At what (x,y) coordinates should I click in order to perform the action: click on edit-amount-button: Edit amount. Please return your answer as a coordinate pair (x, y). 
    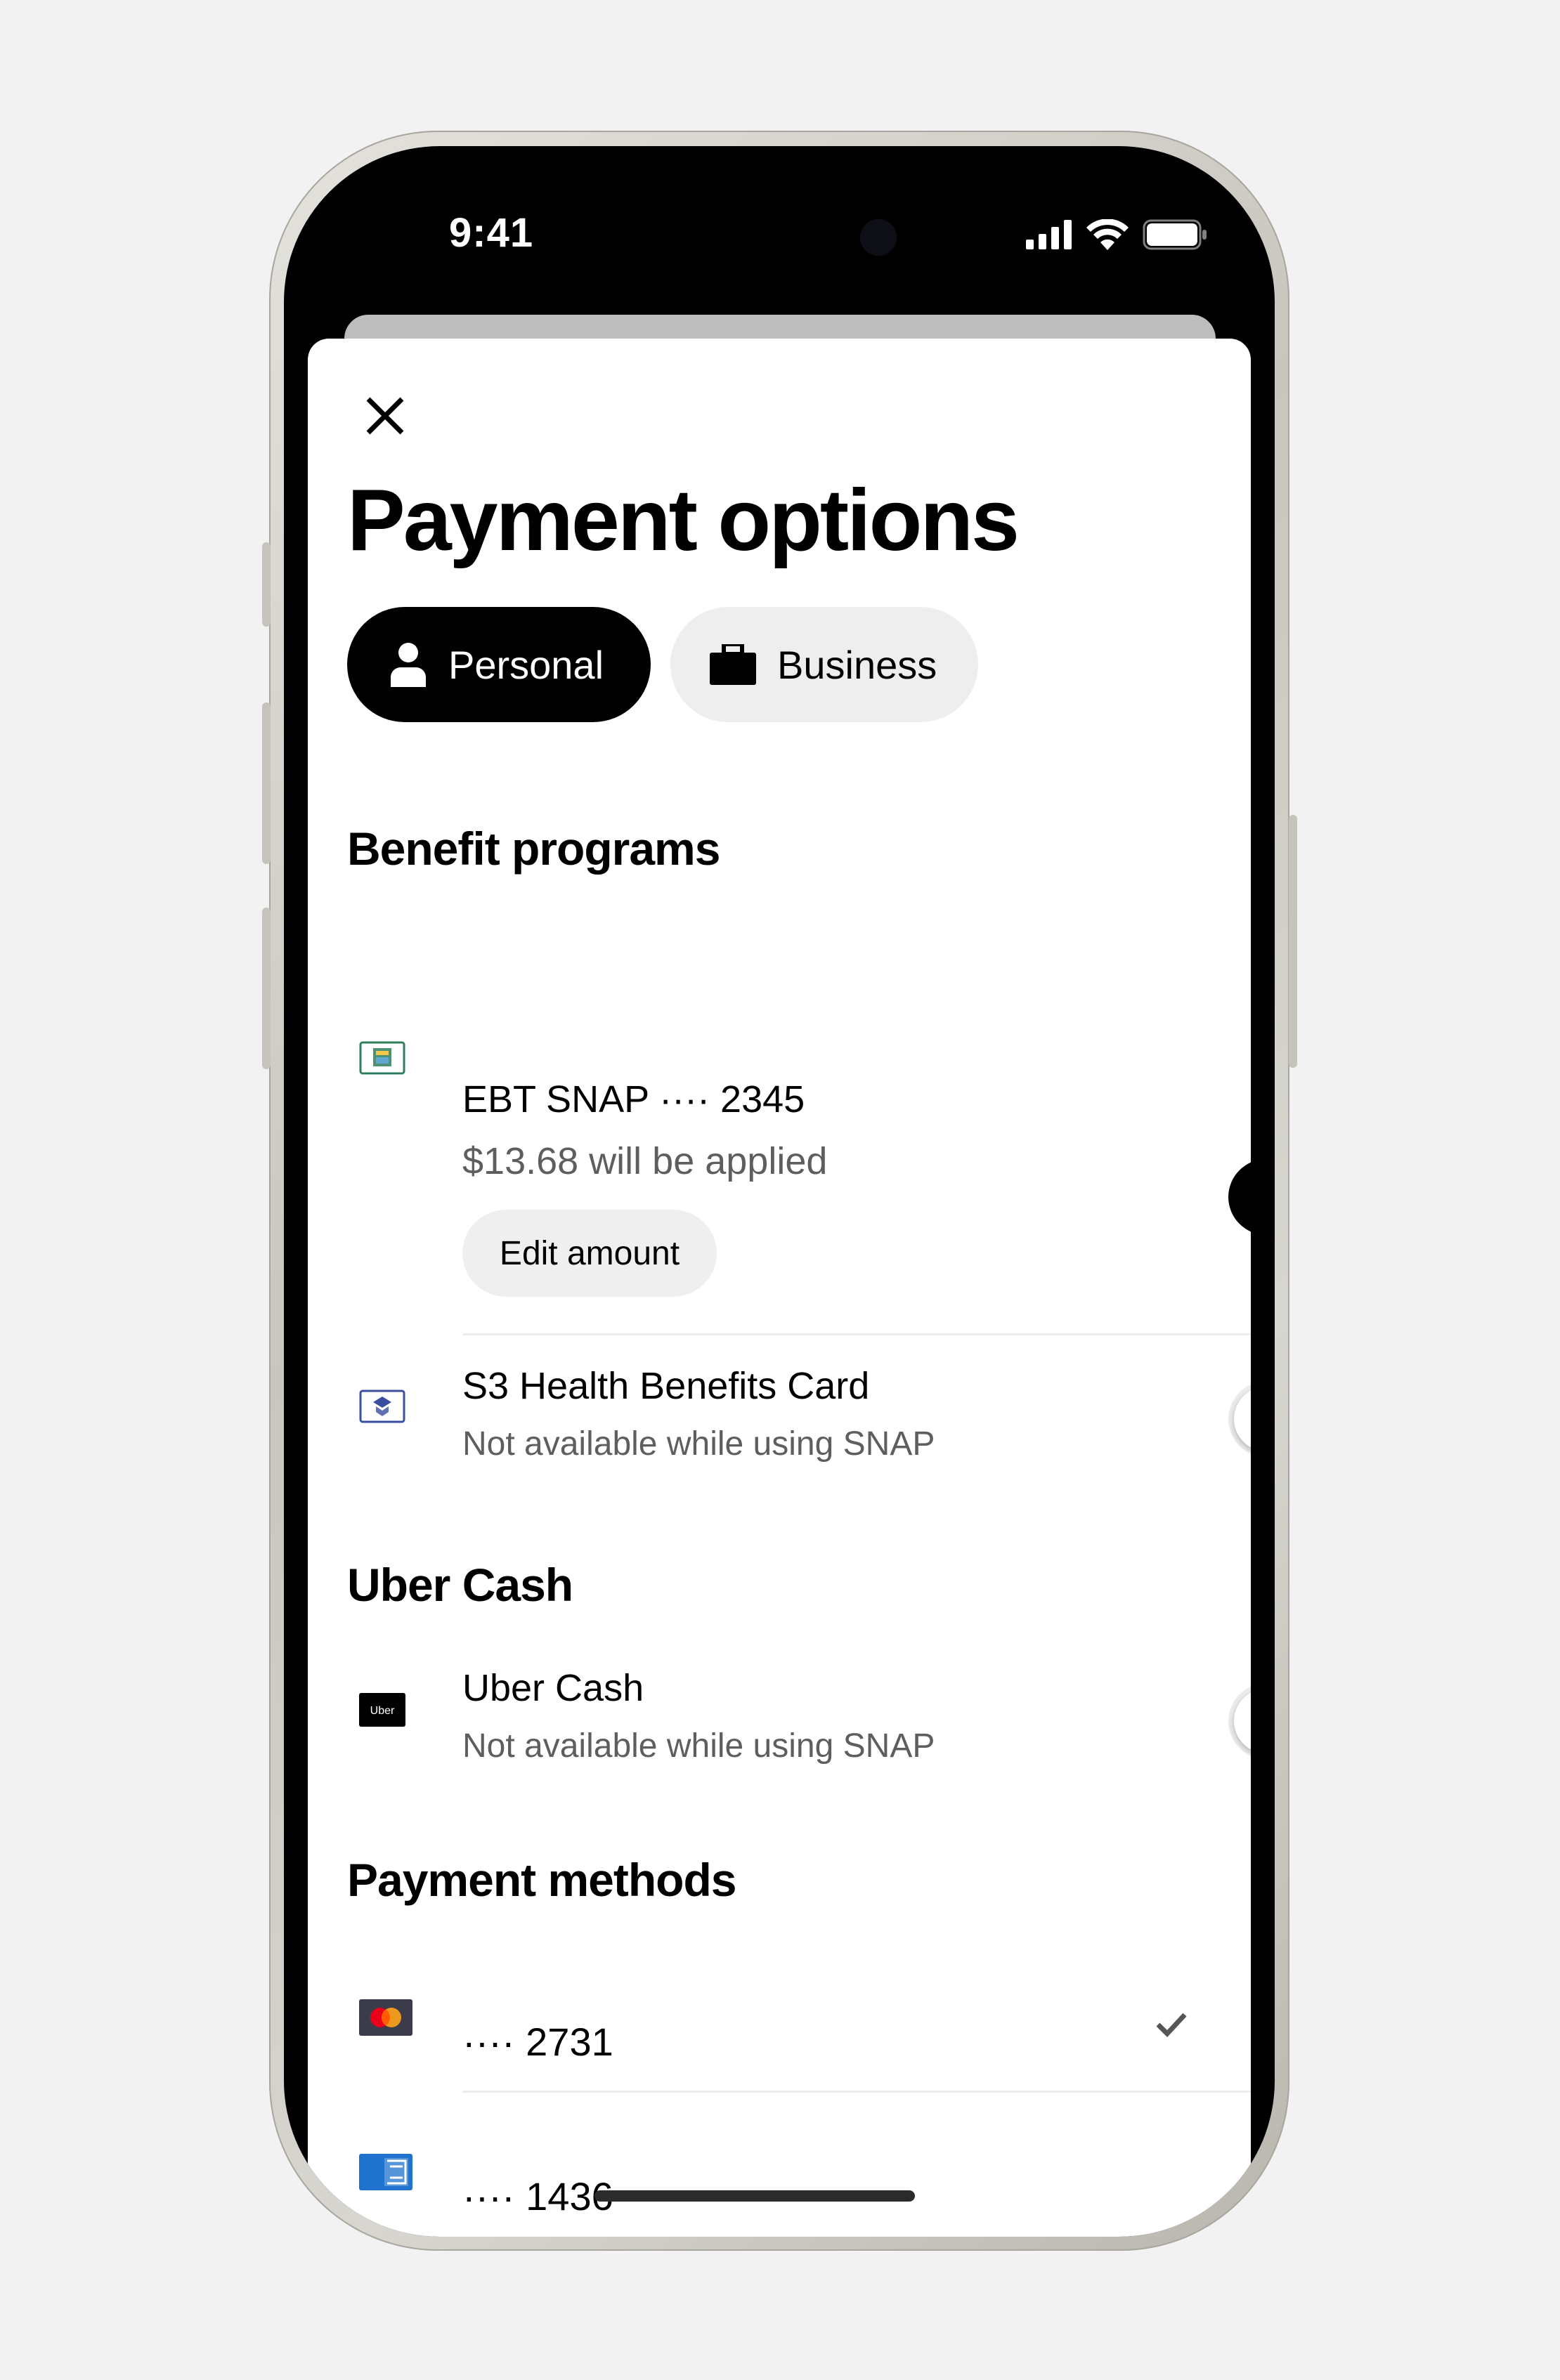
    Looking at the image, I should click on (590, 1253).